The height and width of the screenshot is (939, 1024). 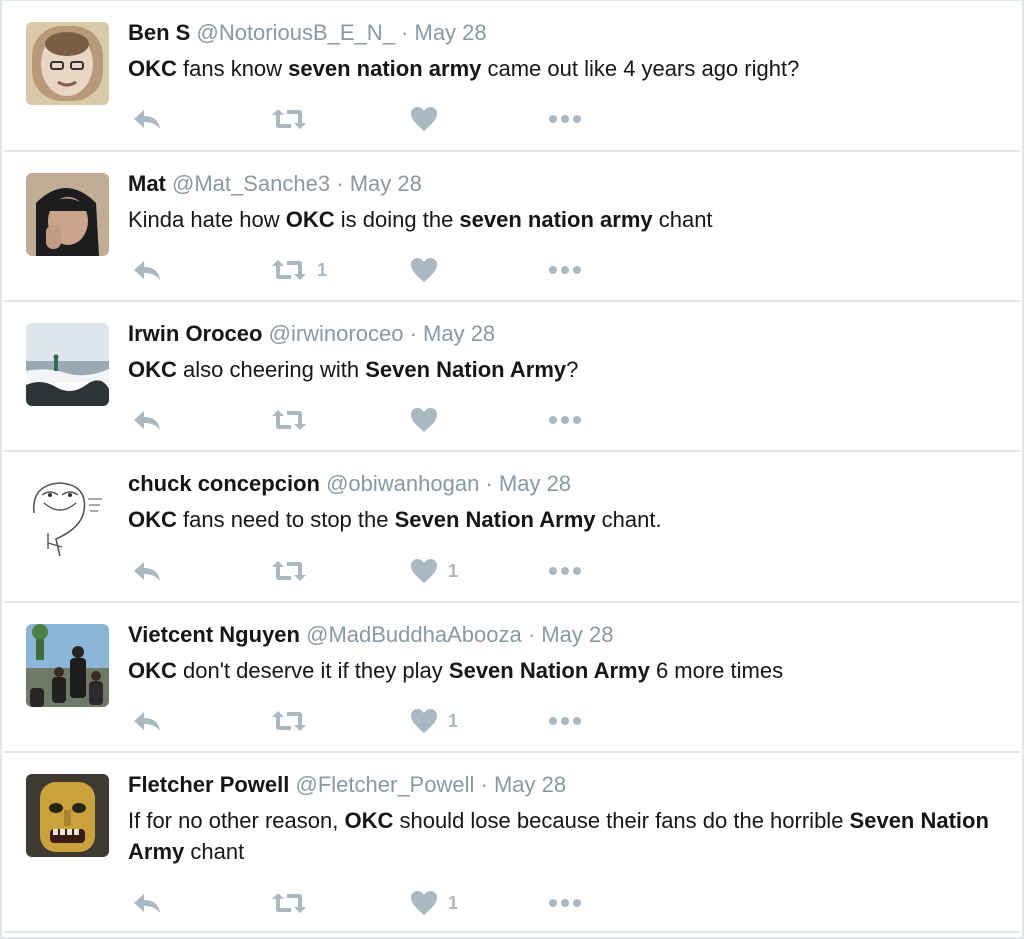 What do you see at coordinates (271, 369) in the screenshot?
I see `text-segment: also cheering with` at bounding box center [271, 369].